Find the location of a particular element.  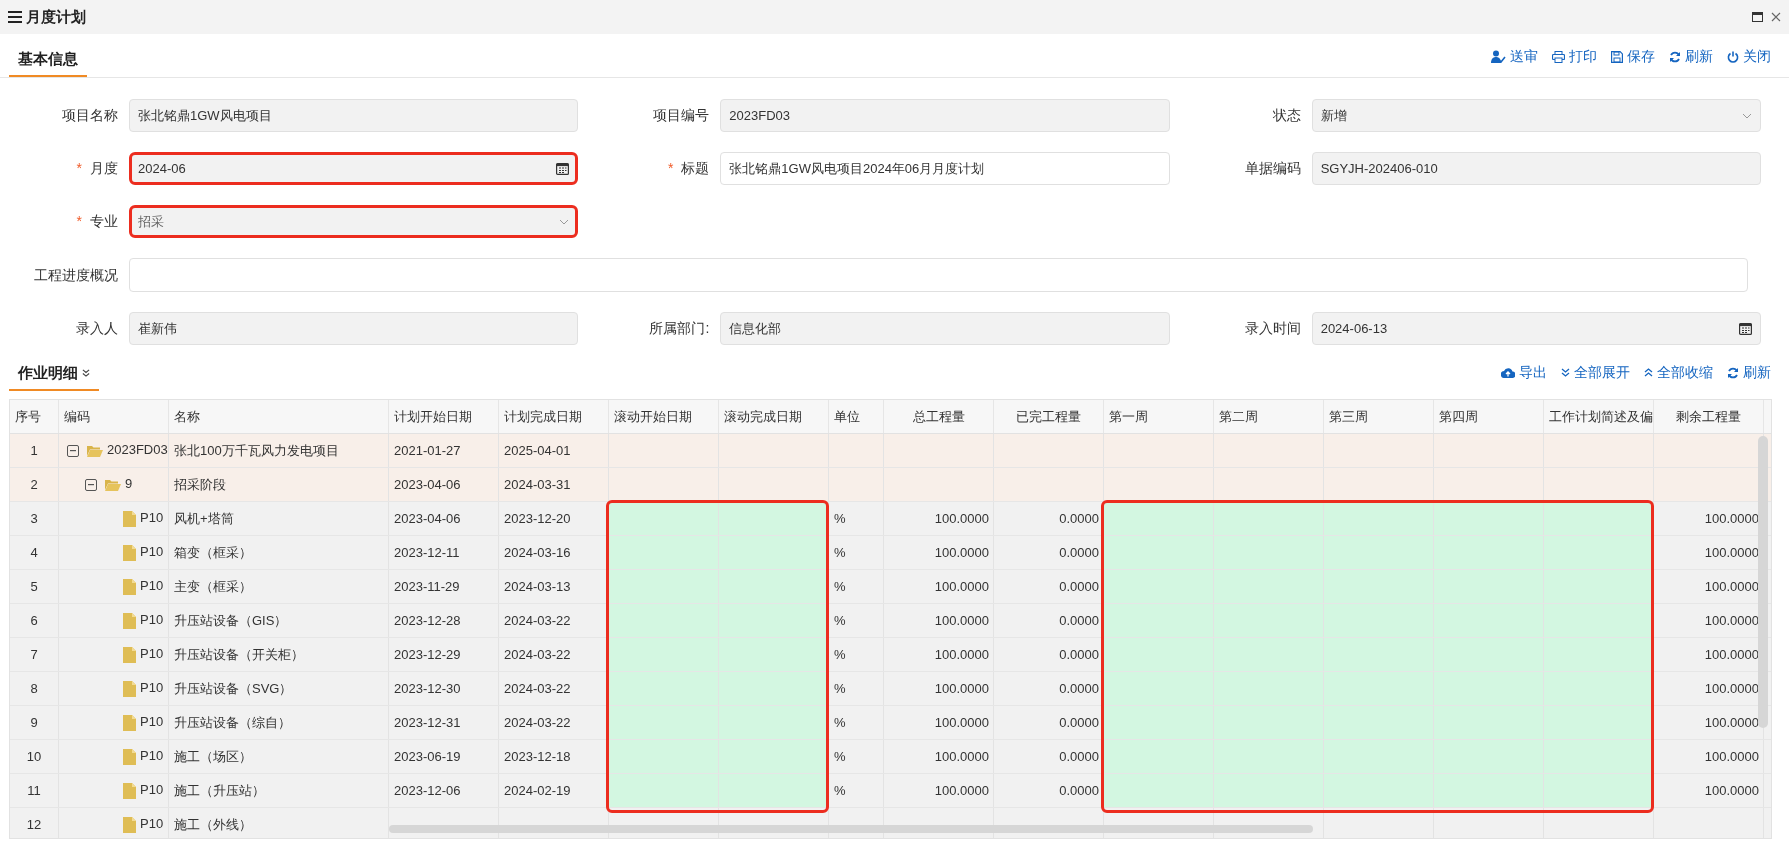

column-header: 第四周 is located at coordinates (1489, 416).